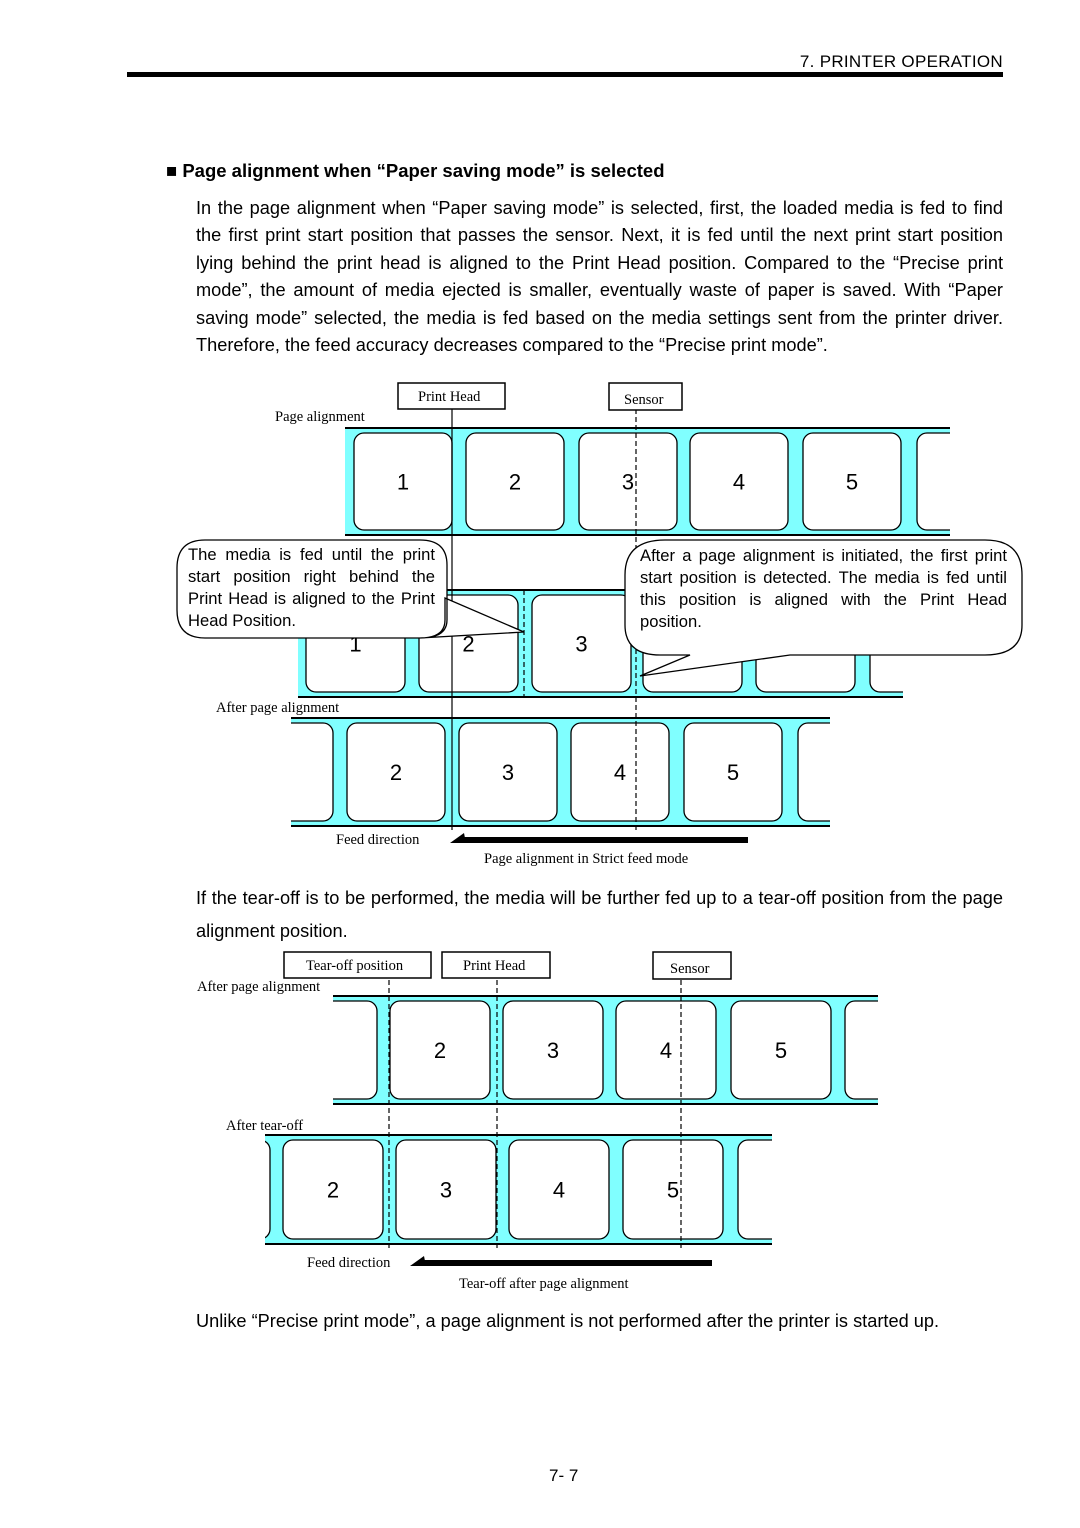 The width and height of the screenshot is (1080, 1528). I want to click on sensor-label-2: Sensor, so click(690, 969).